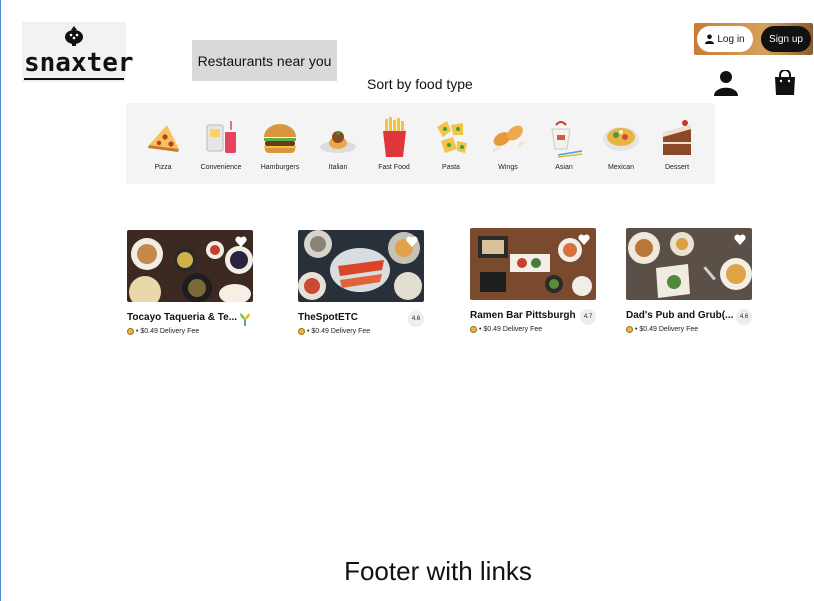 Image resolution: width=814 pixels, height=601 pixels. What do you see at coordinates (280, 167) in the screenshot?
I see `category-label: Hamburgers` at bounding box center [280, 167].